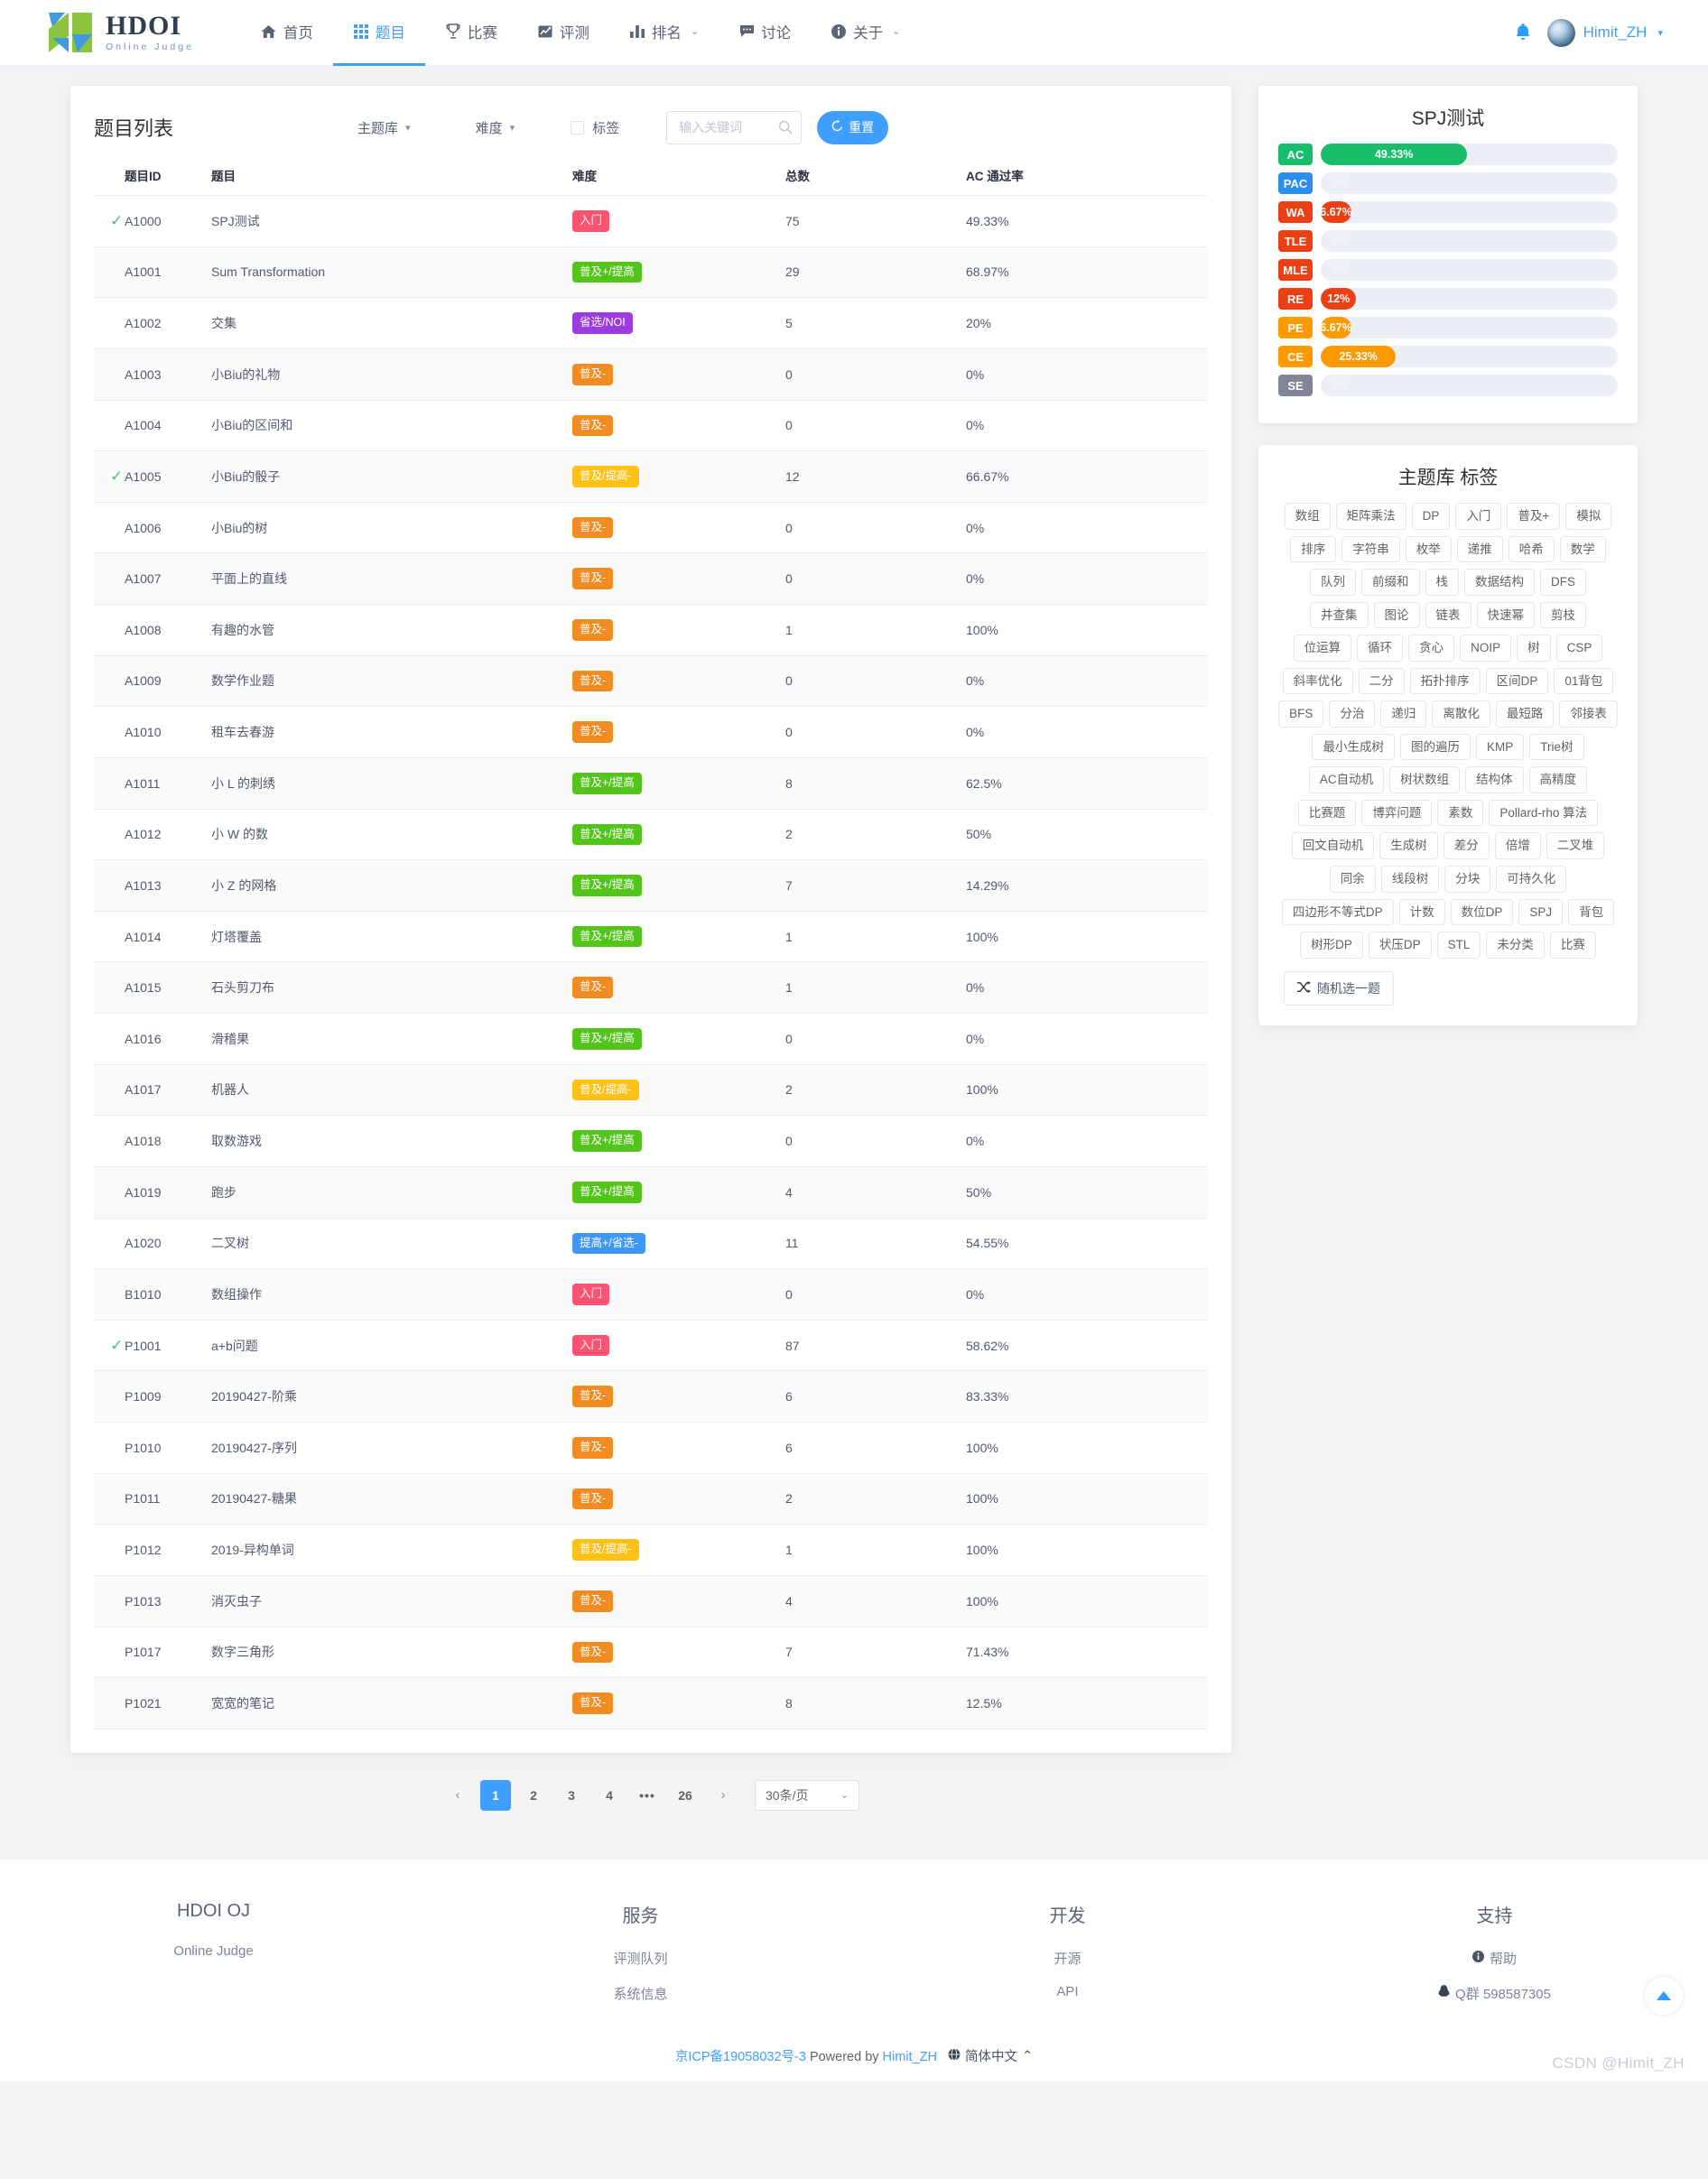  I want to click on tag-chip: 快速幂, so click(1505, 615).